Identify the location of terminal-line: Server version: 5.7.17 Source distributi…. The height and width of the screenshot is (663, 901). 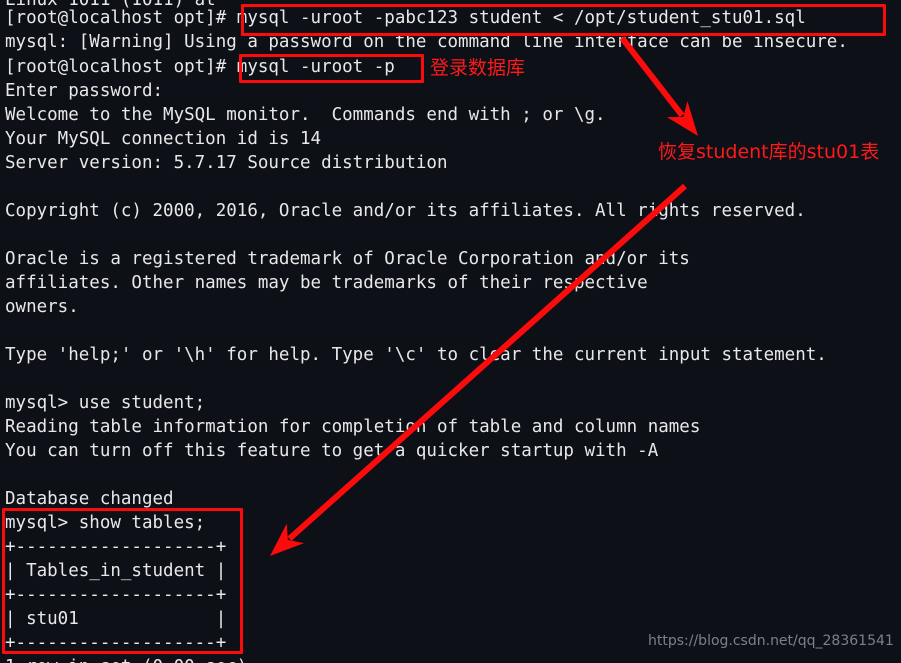
(226, 163).